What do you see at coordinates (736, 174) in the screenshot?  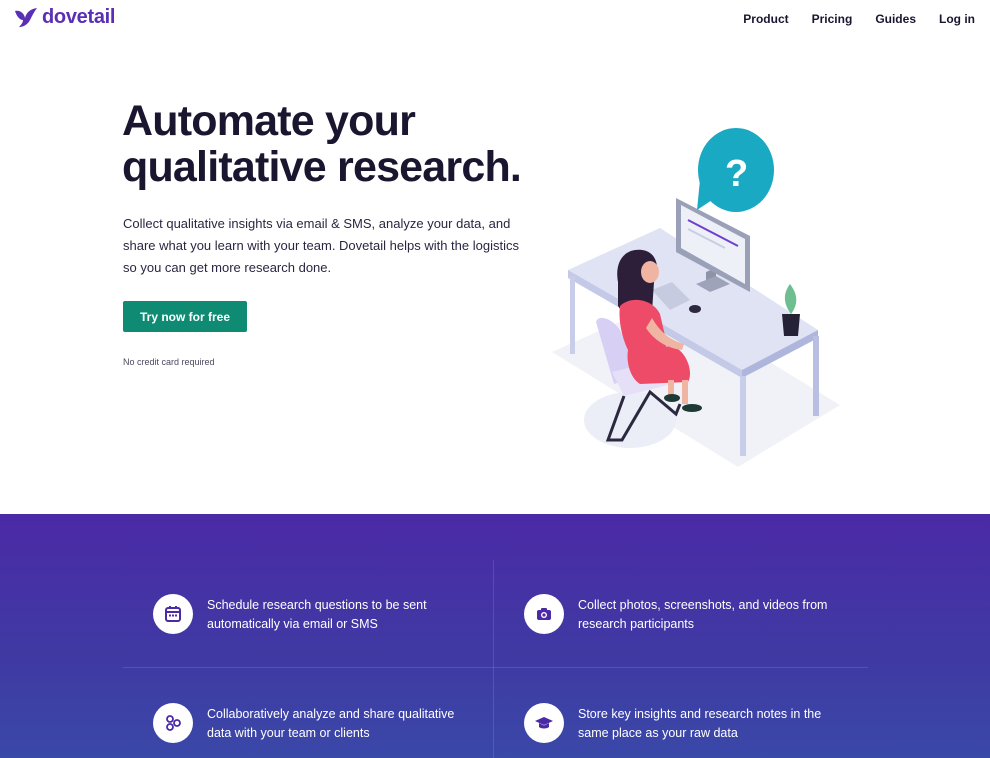 I see `question-mark: ?` at bounding box center [736, 174].